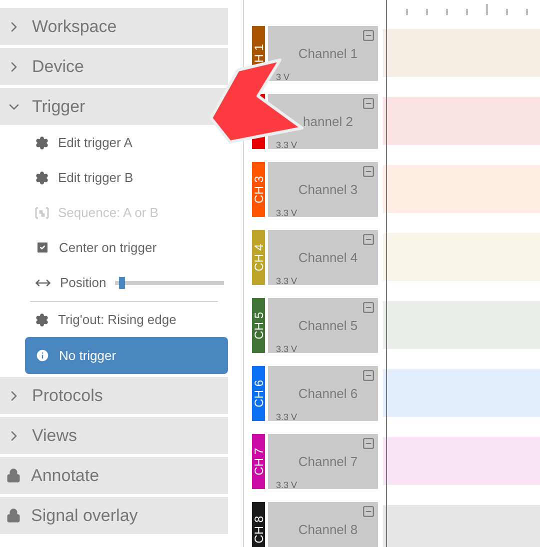 The width and height of the screenshot is (540, 547). What do you see at coordinates (323, 53) in the screenshot?
I see `channel-header: Channel 1 3 V` at bounding box center [323, 53].